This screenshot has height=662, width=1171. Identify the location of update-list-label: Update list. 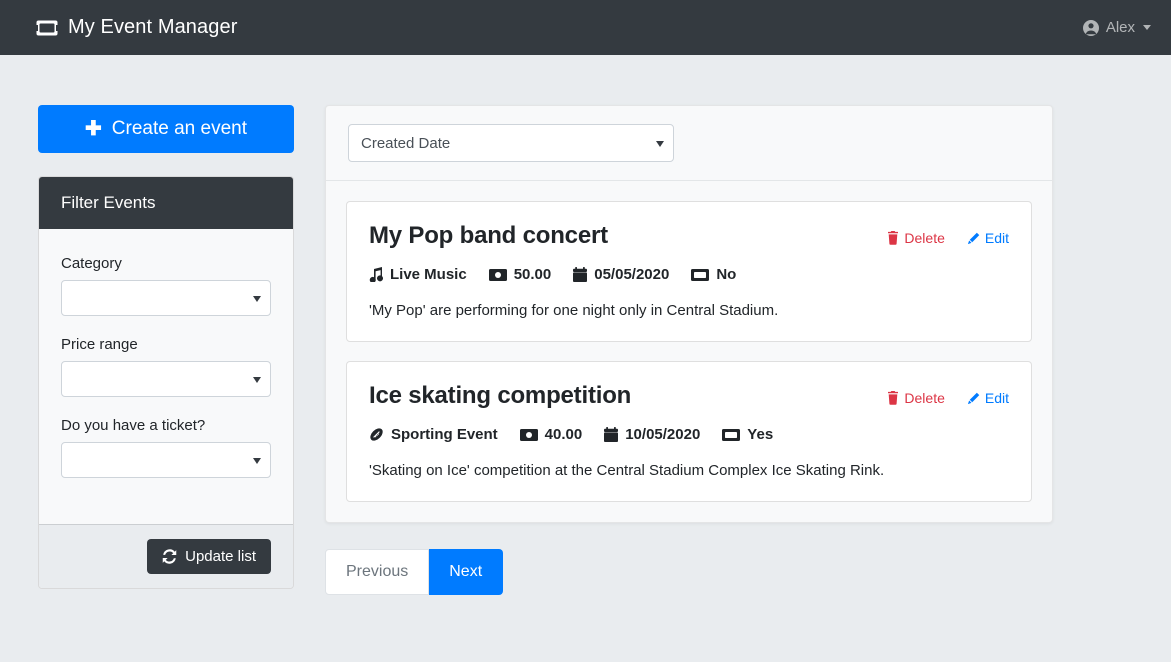
(220, 556).